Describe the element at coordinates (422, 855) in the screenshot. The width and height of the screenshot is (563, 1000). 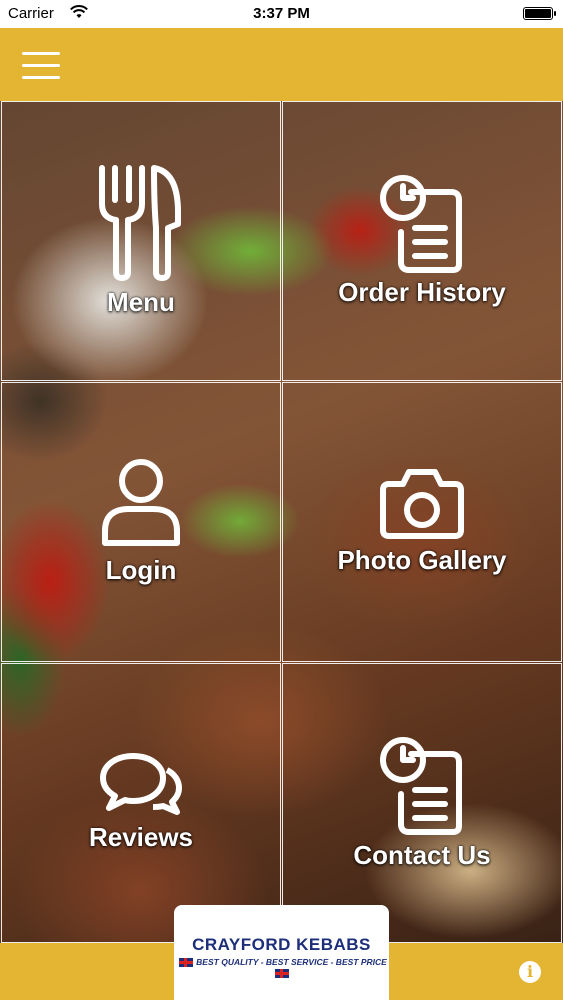
I see `tile-label: Contact Us` at that location.